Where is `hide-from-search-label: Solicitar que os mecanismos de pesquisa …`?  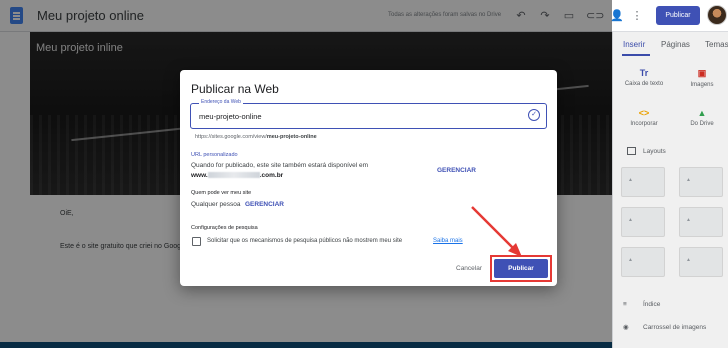 hide-from-search-label: Solicitar que os mecanismos de pesquisa … is located at coordinates (304, 241).